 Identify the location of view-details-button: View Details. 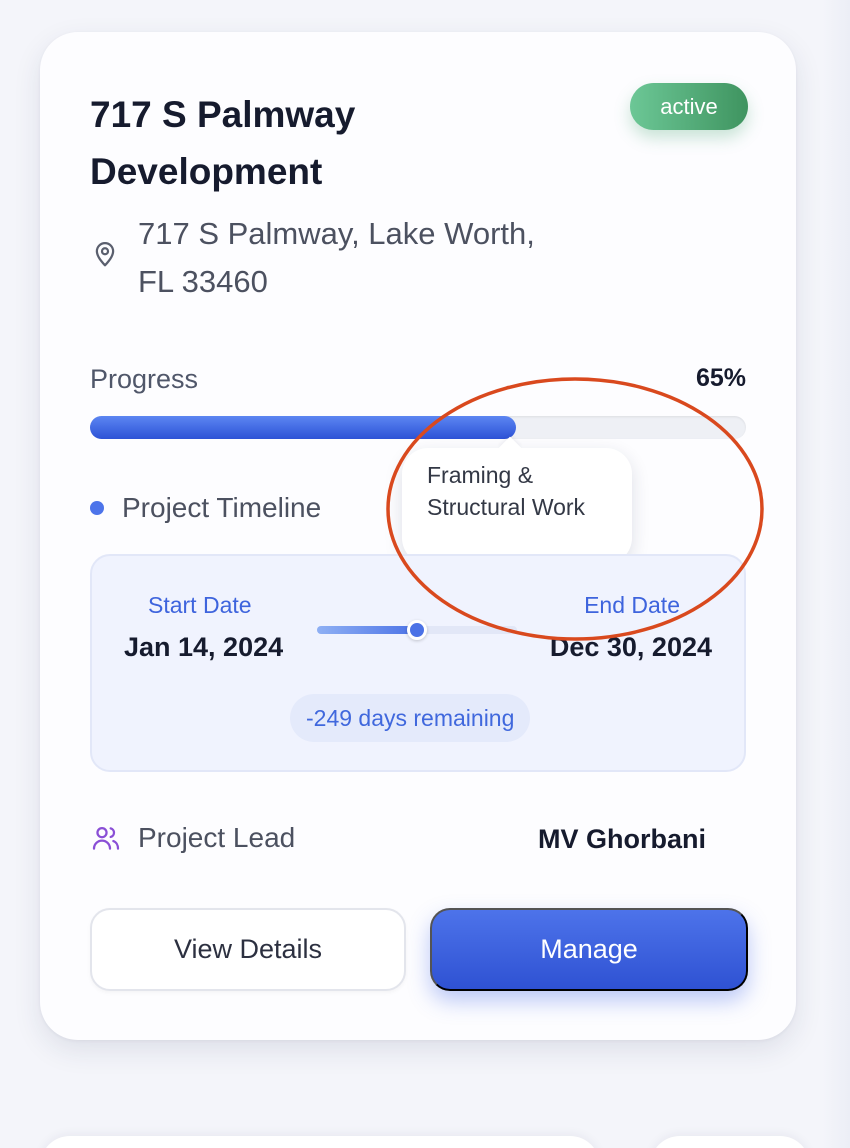
(248, 949).